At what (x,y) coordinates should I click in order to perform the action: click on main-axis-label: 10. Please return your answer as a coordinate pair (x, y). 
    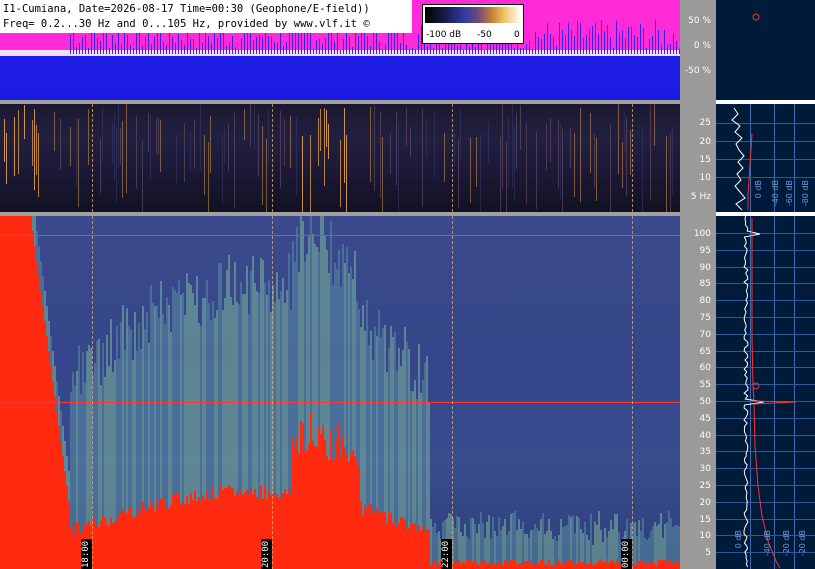
    Looking at the image, I should click on (705, 536).